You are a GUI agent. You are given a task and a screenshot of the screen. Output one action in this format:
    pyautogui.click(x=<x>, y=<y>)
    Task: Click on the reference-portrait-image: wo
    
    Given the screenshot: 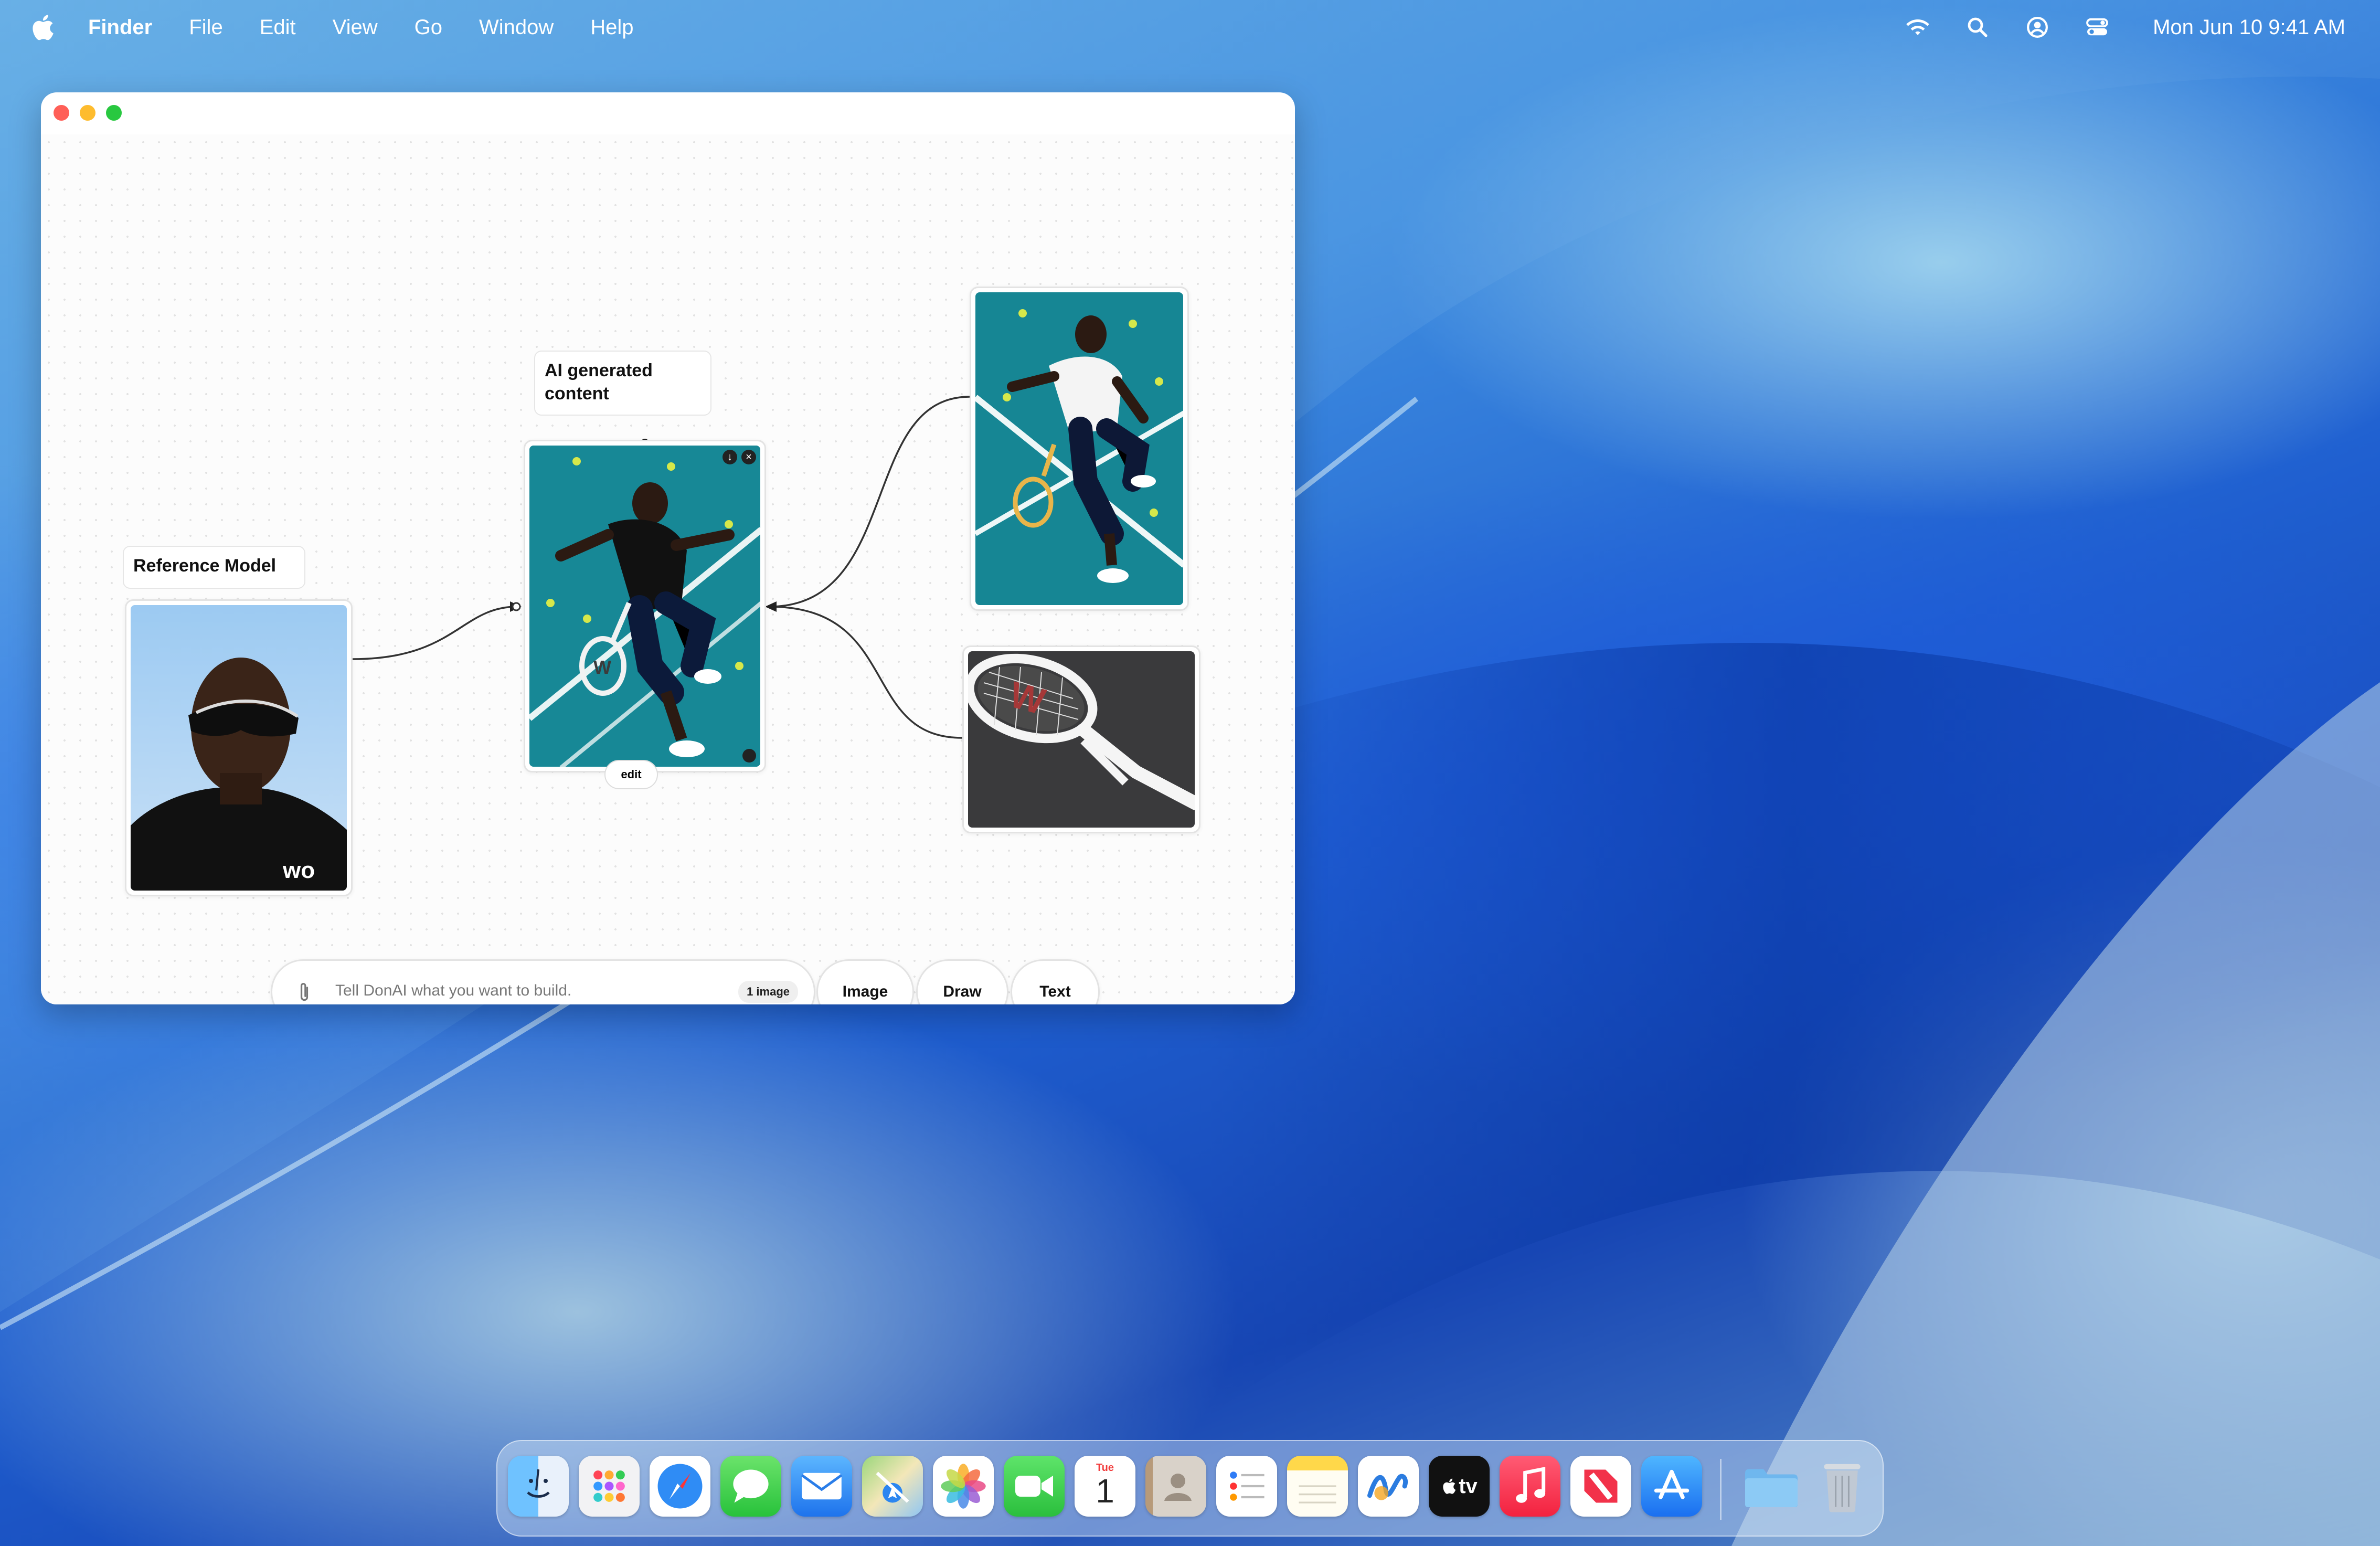 What is the action you would take?
    pyautogui.click(x=239, y=748)
    